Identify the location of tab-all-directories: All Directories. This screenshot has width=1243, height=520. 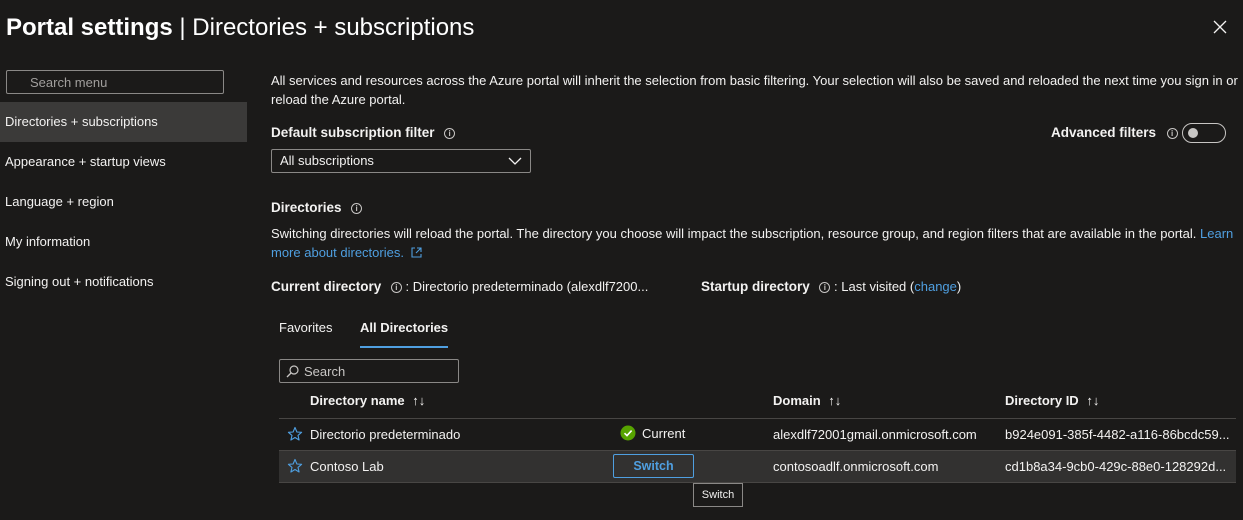
(404, 334).